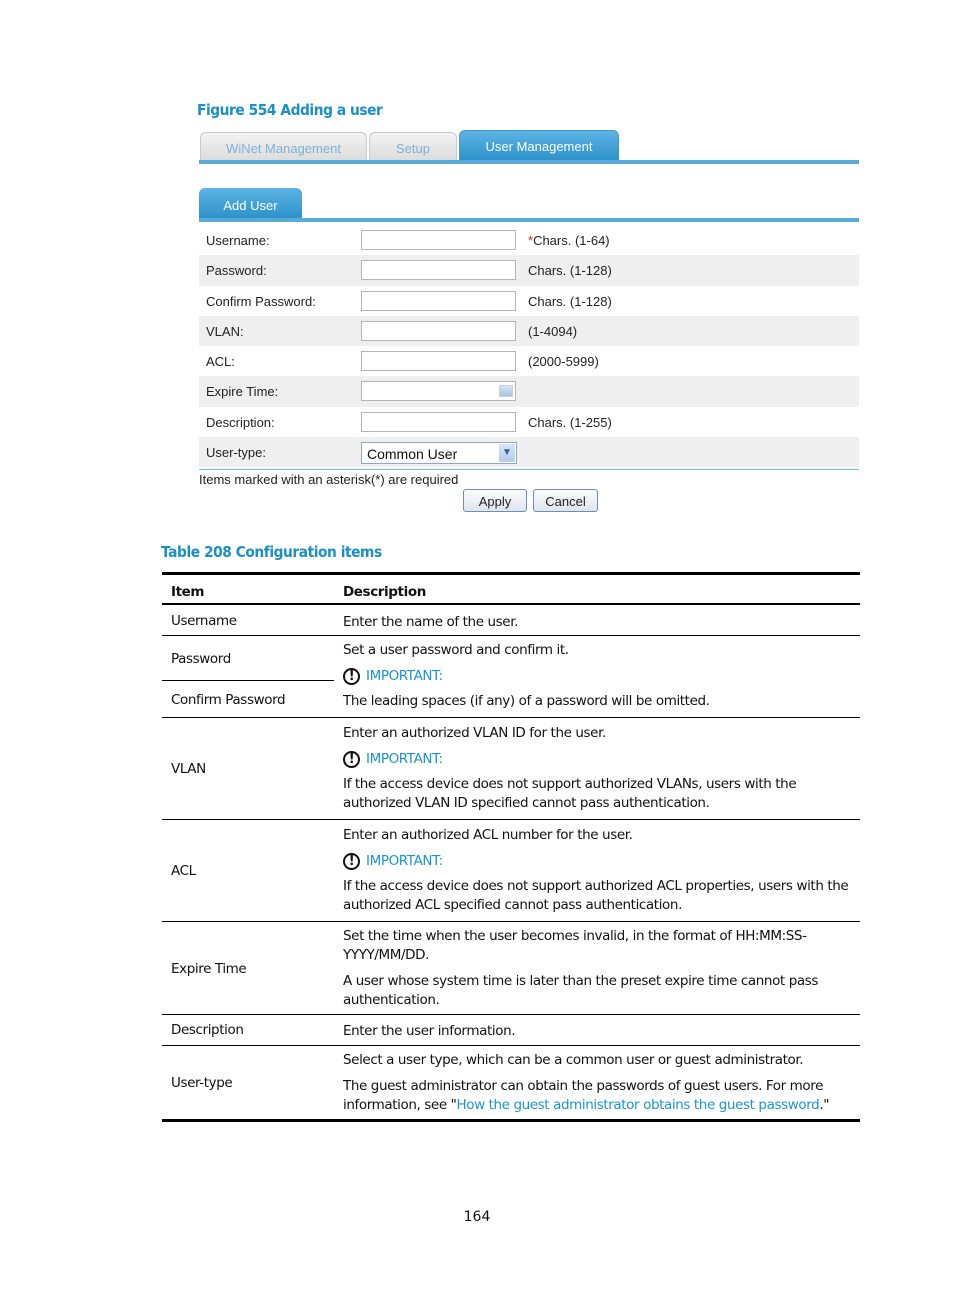 This screenshot has height=1296, width=954. I want to click on description-cell: Enter the user information., so click(596, 1031).